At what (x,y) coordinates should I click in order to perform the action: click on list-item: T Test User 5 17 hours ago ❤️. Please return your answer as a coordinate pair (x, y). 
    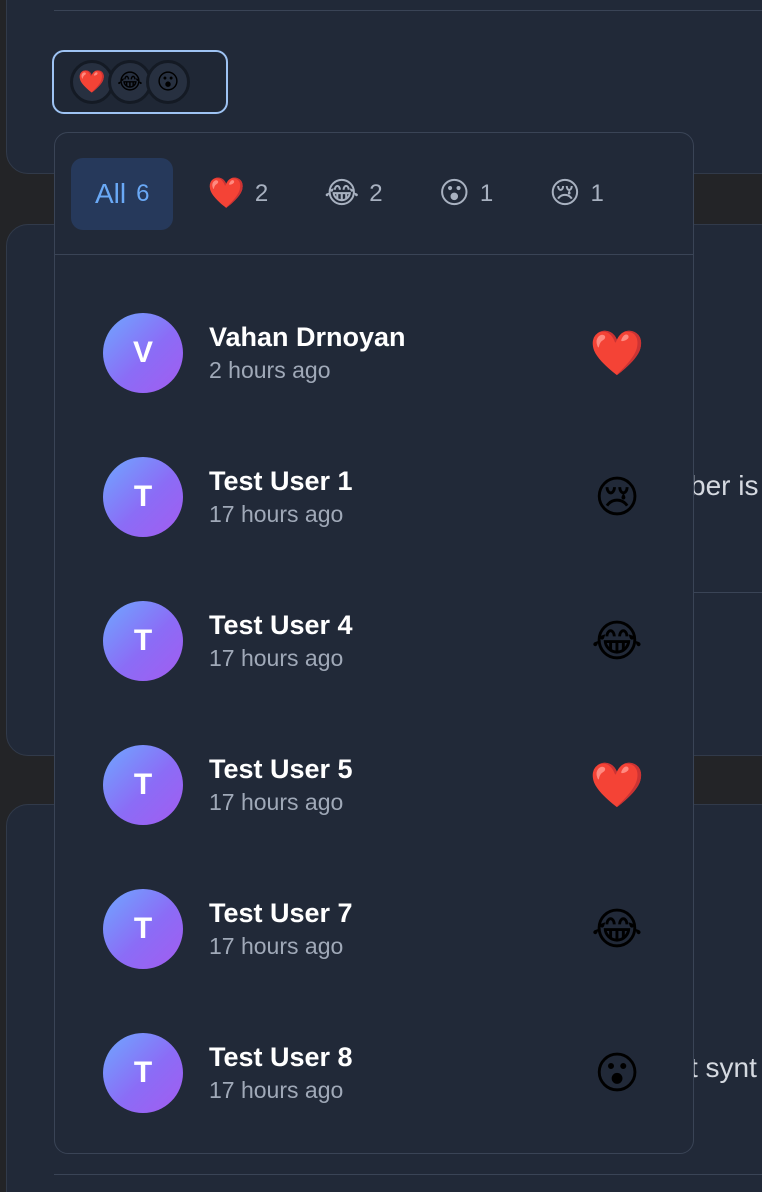
    Looking at the image, I should click on (374, 785).